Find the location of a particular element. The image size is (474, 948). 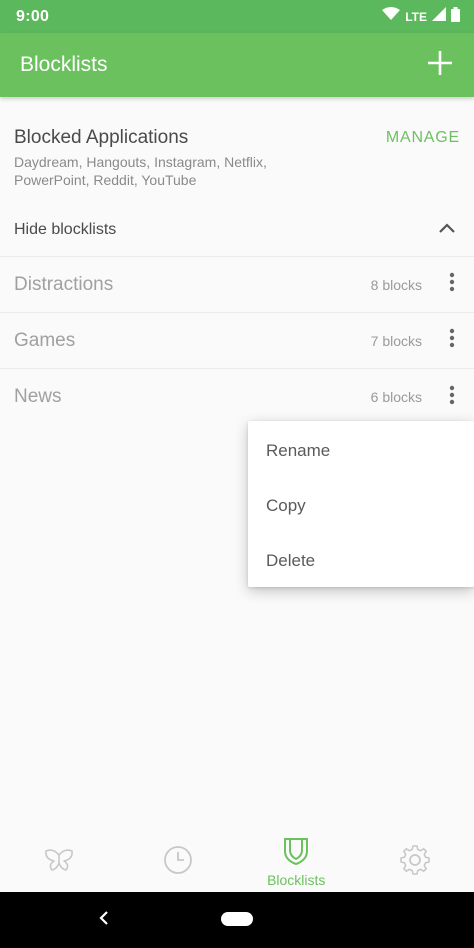

gear-icon is located at coordinates (414, 862).